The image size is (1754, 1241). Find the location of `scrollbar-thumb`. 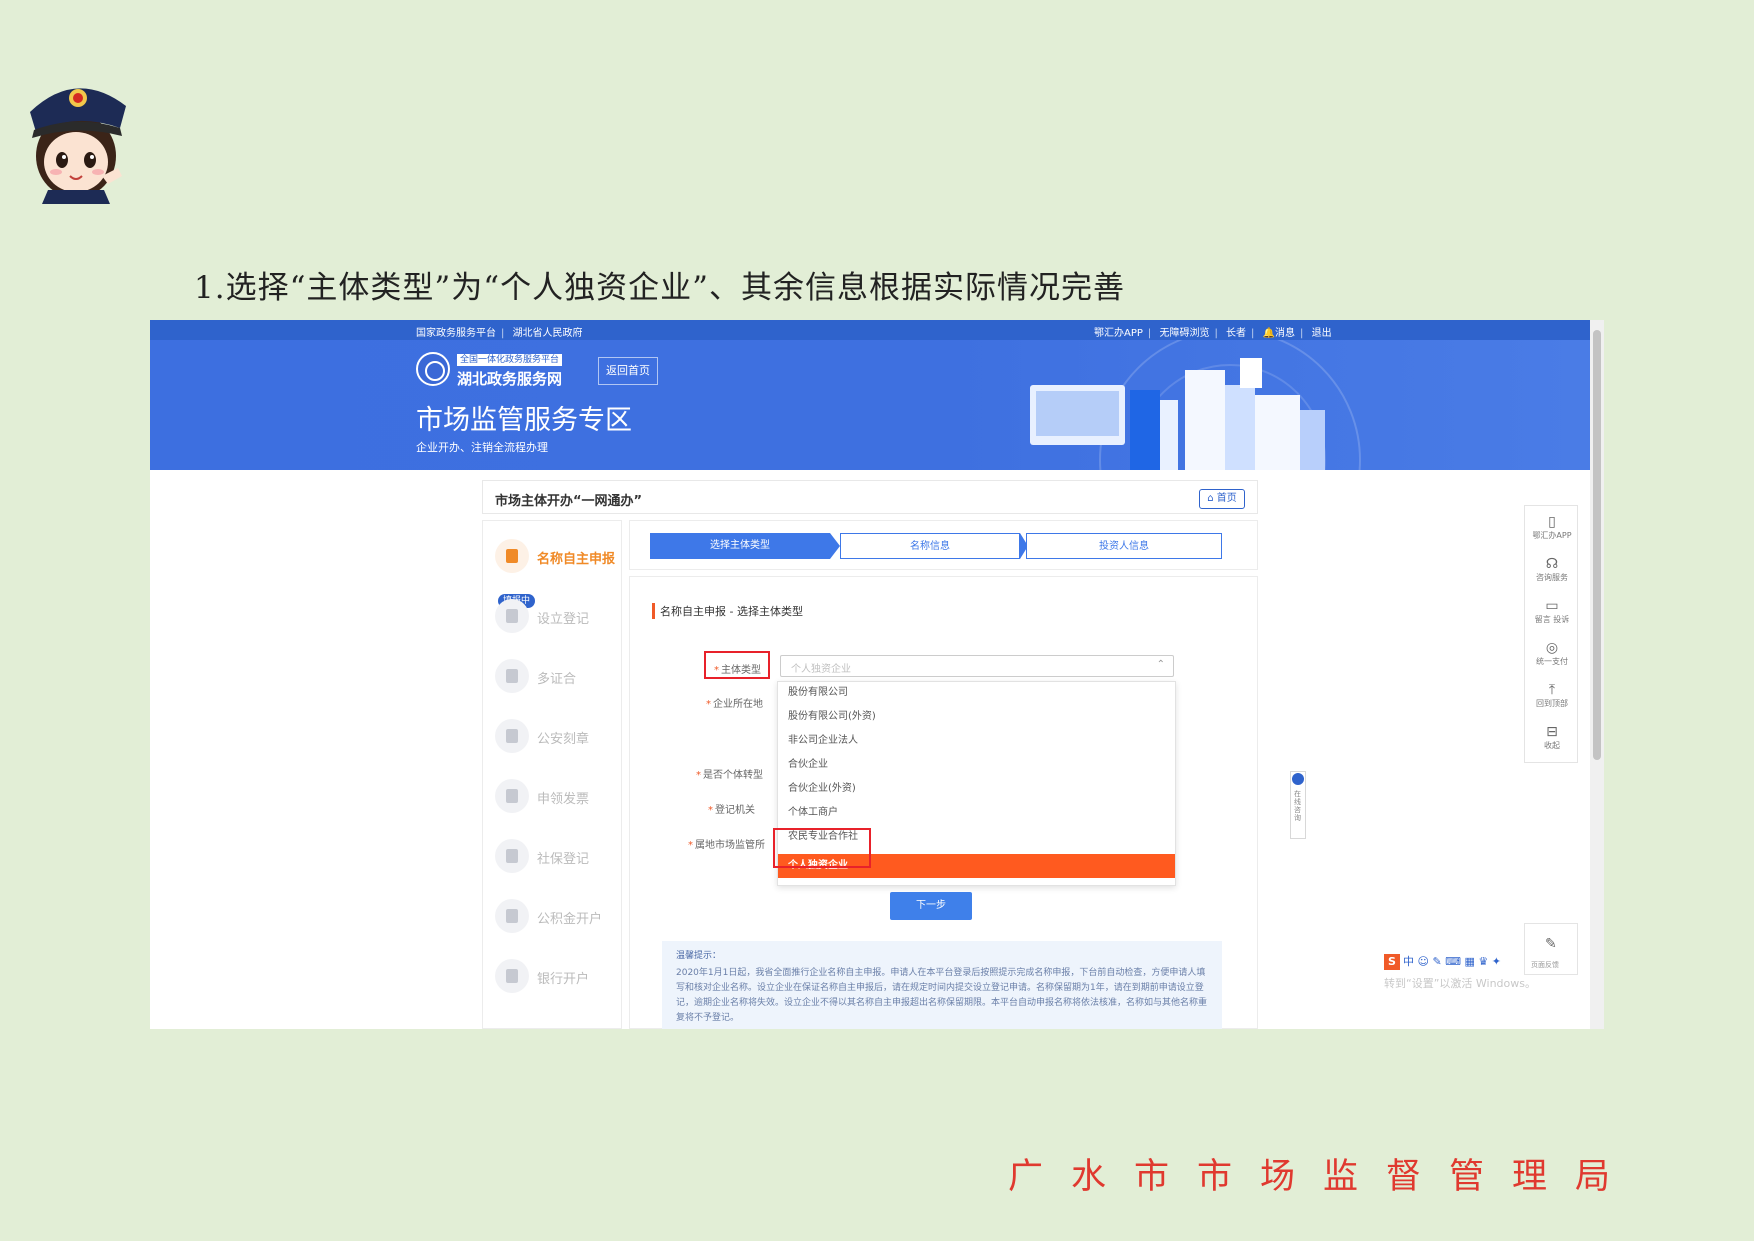

scrollbar-thumb is located at coordinates (1597, 545).